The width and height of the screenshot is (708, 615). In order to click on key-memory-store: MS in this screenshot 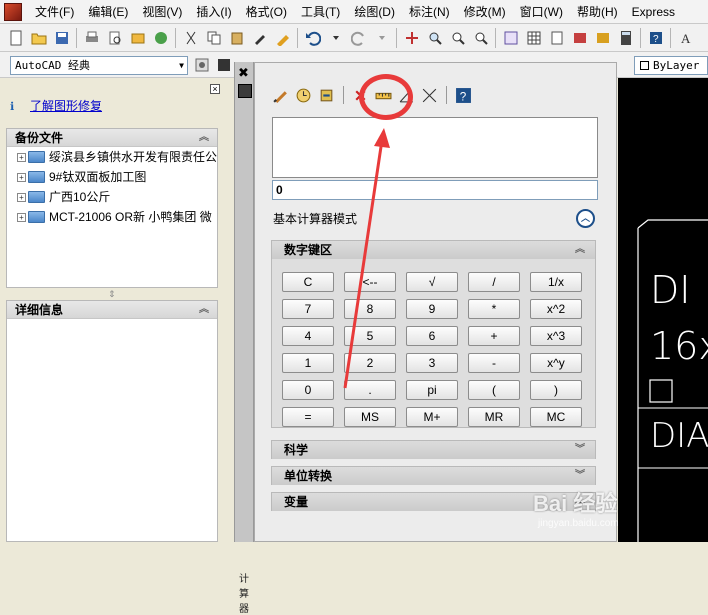, I will do `click(370, 417)`.